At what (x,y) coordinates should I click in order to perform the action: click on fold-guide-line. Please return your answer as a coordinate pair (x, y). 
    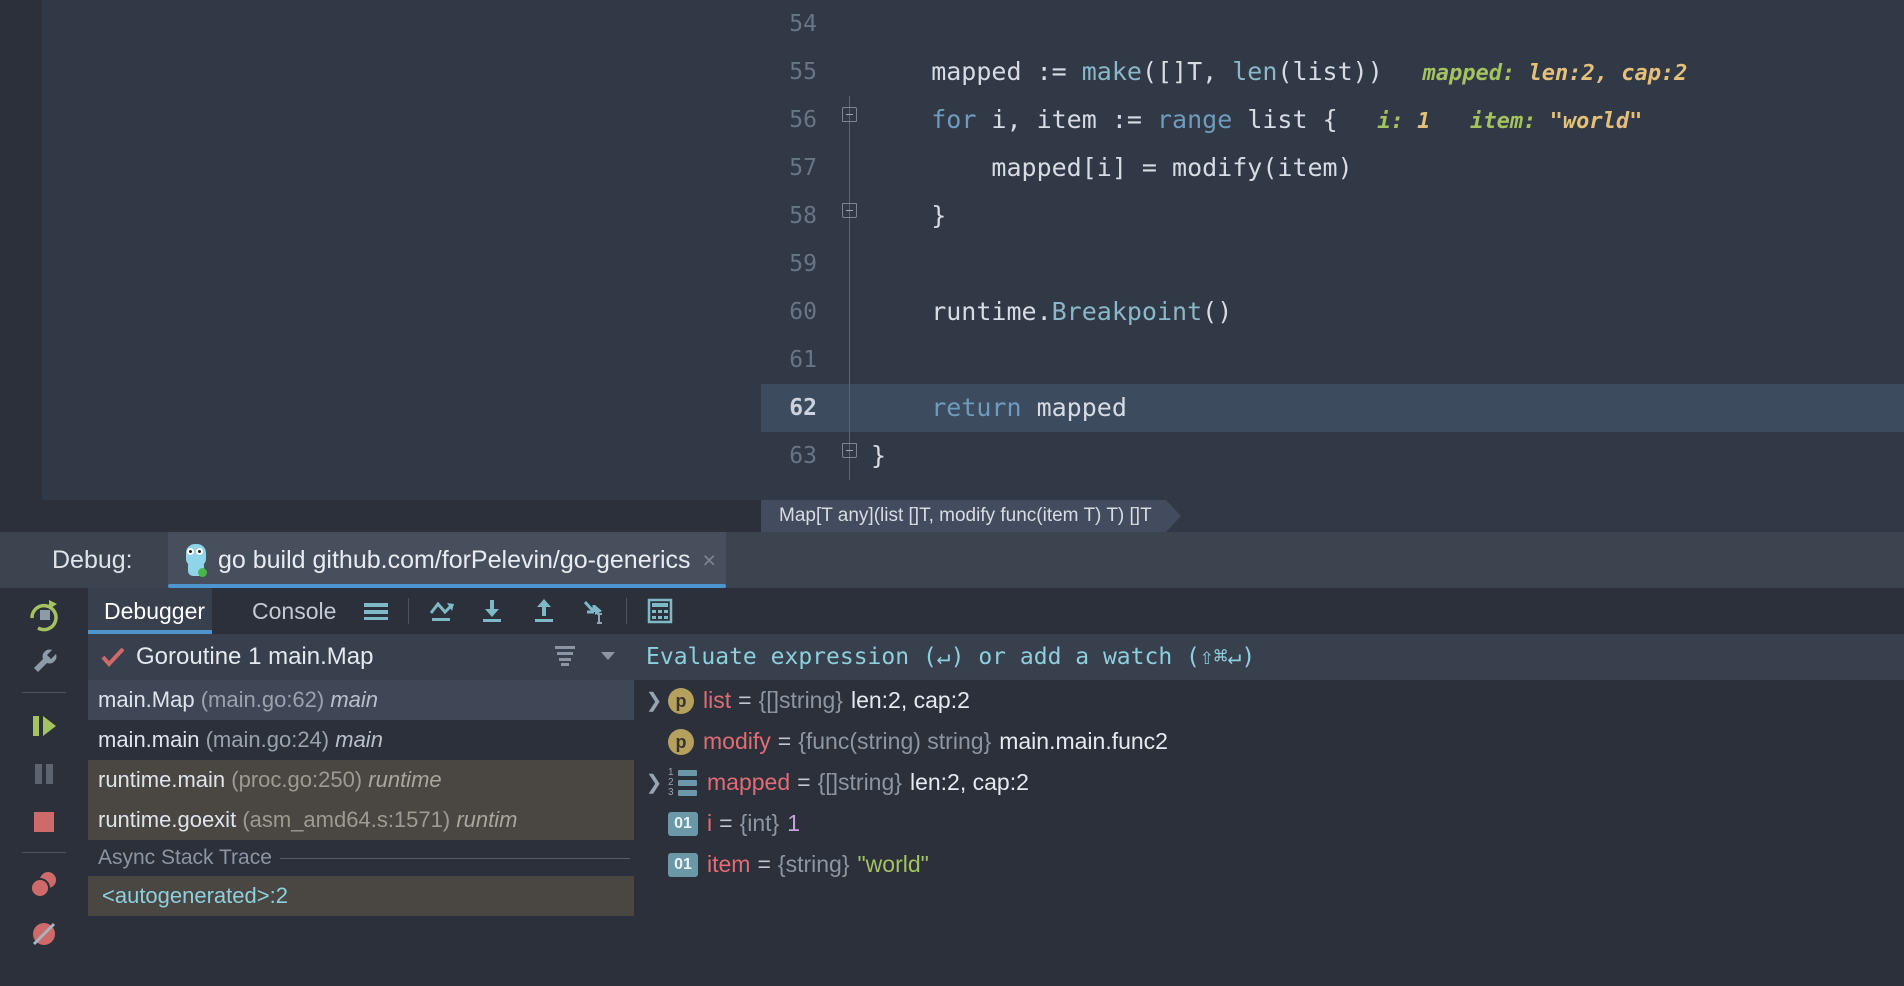
    Looking at the image, I should click on (849, 264).